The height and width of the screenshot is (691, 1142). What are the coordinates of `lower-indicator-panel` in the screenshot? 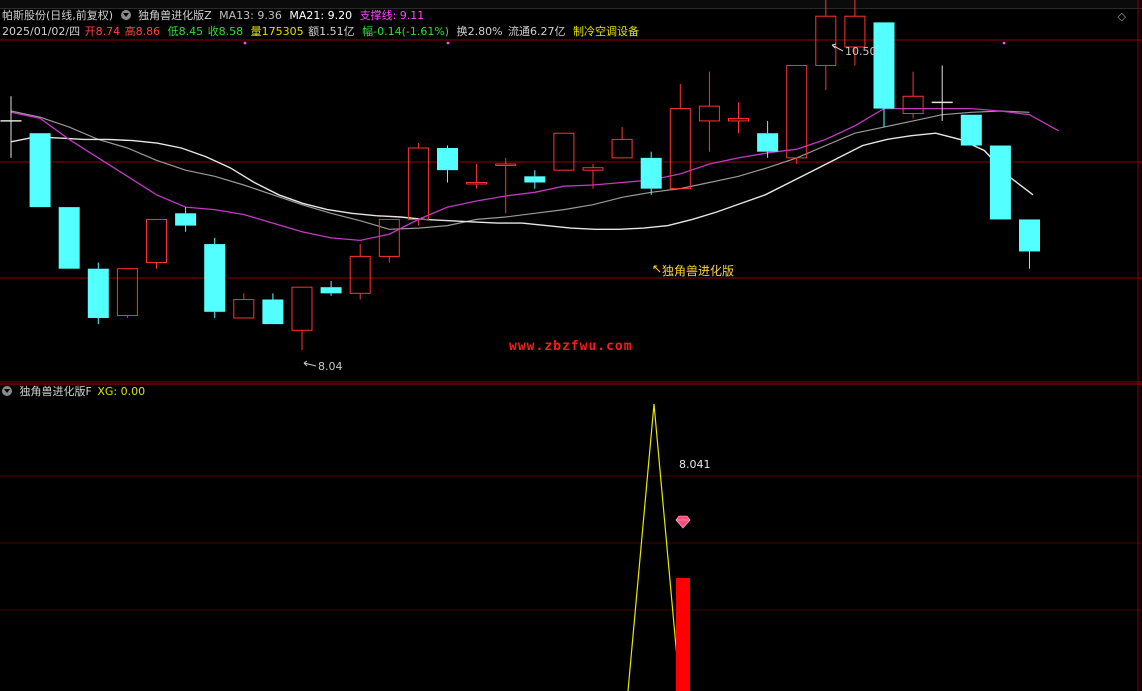 It's located at (659, 547).